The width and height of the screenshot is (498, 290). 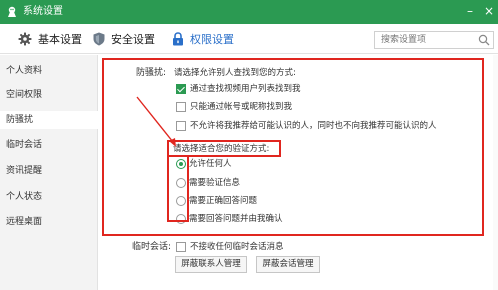 I want to click on sidebar-item-space-permission: 空间权限, so click(x=49, y=95).